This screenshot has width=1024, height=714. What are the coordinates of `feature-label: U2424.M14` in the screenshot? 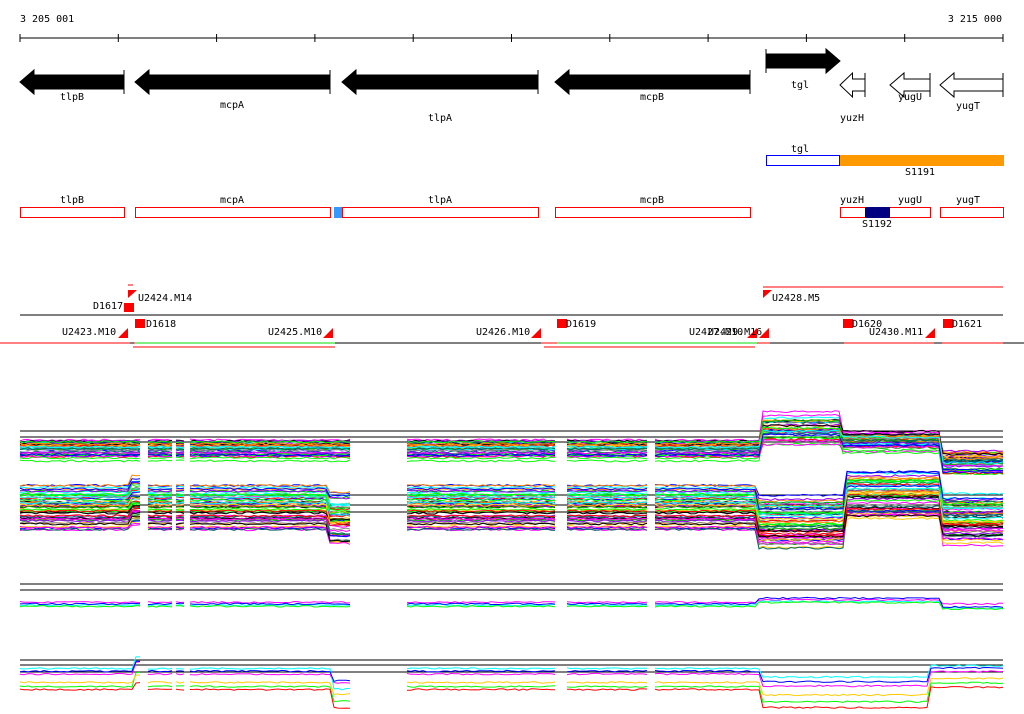 It's located at (165, 298).